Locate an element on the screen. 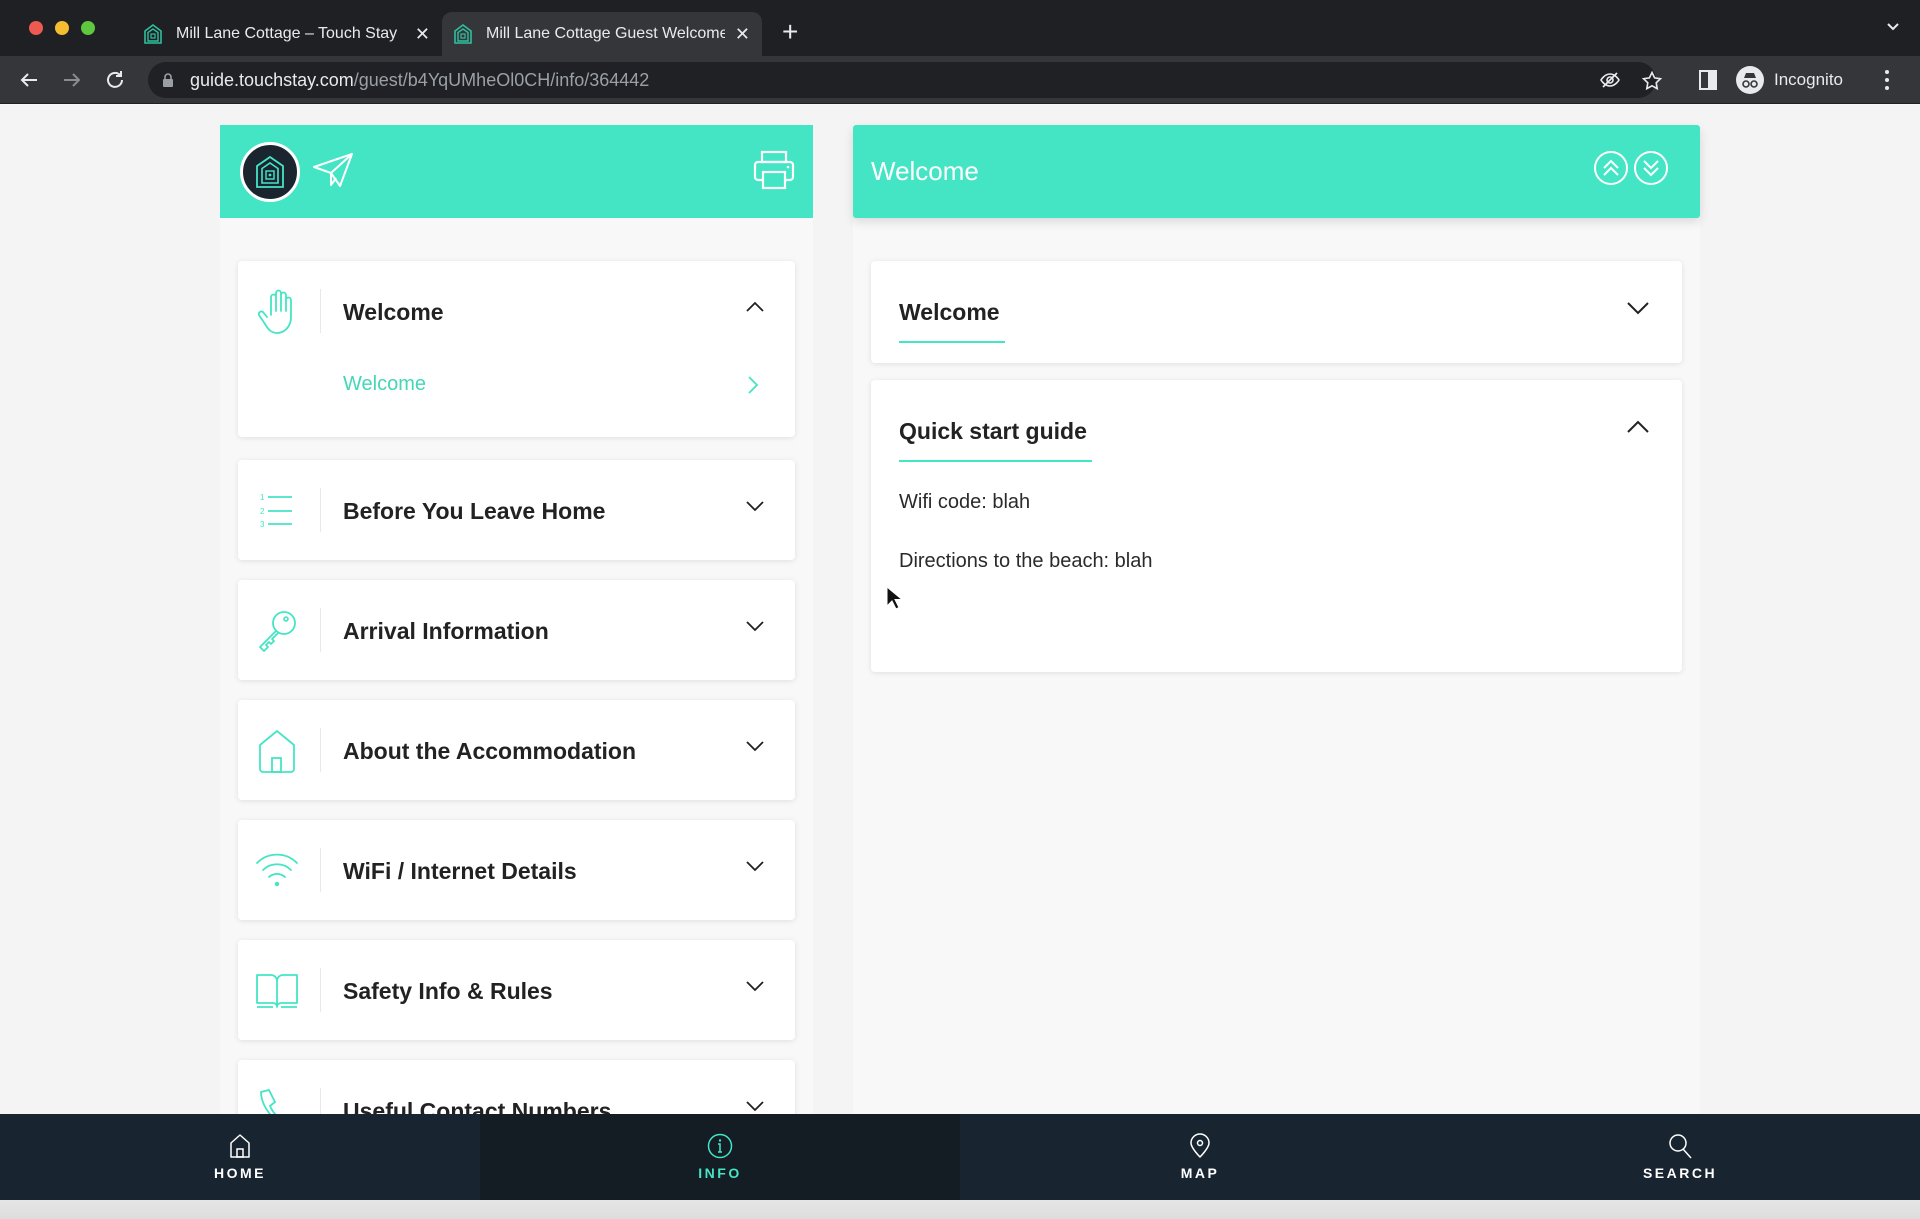 This screenshot has height=1219, width=1920. forward-arrow-icon is located at coordinates (72, 80).